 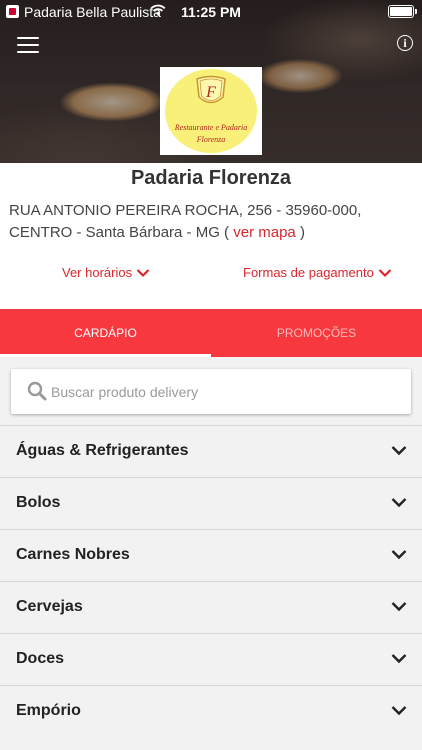 What do you see at coordinates (211, 451) in the screenshot?
I see `category-row: Águas & Refrigerantes` at bounding box center [211, 451].